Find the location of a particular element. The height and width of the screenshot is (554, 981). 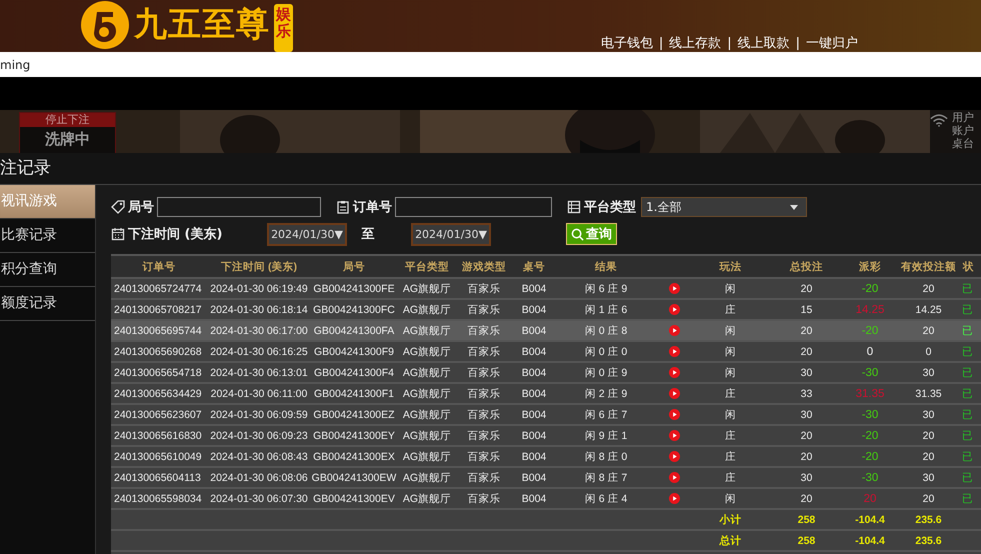

column-header: 有效投注额 is located at coordinates (928, 266).